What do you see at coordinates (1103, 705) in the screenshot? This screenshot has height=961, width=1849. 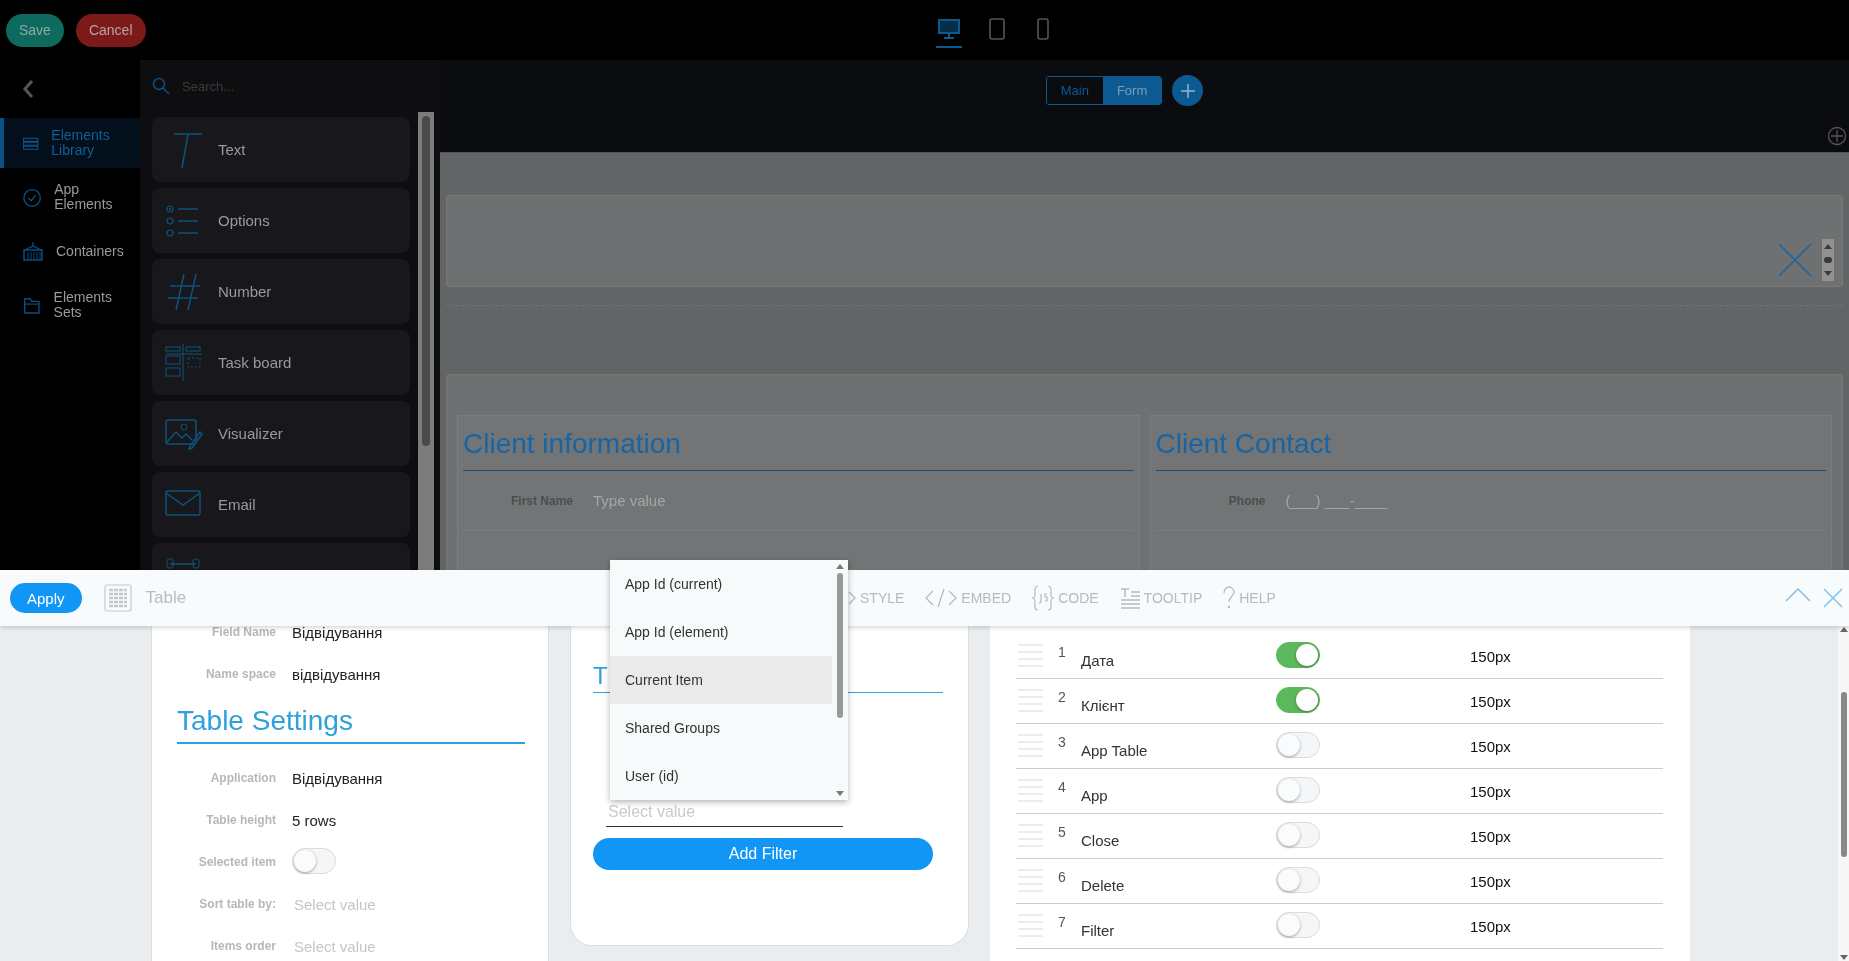 I see `column-name: Клієнт` at bounding box center [1103, 705].